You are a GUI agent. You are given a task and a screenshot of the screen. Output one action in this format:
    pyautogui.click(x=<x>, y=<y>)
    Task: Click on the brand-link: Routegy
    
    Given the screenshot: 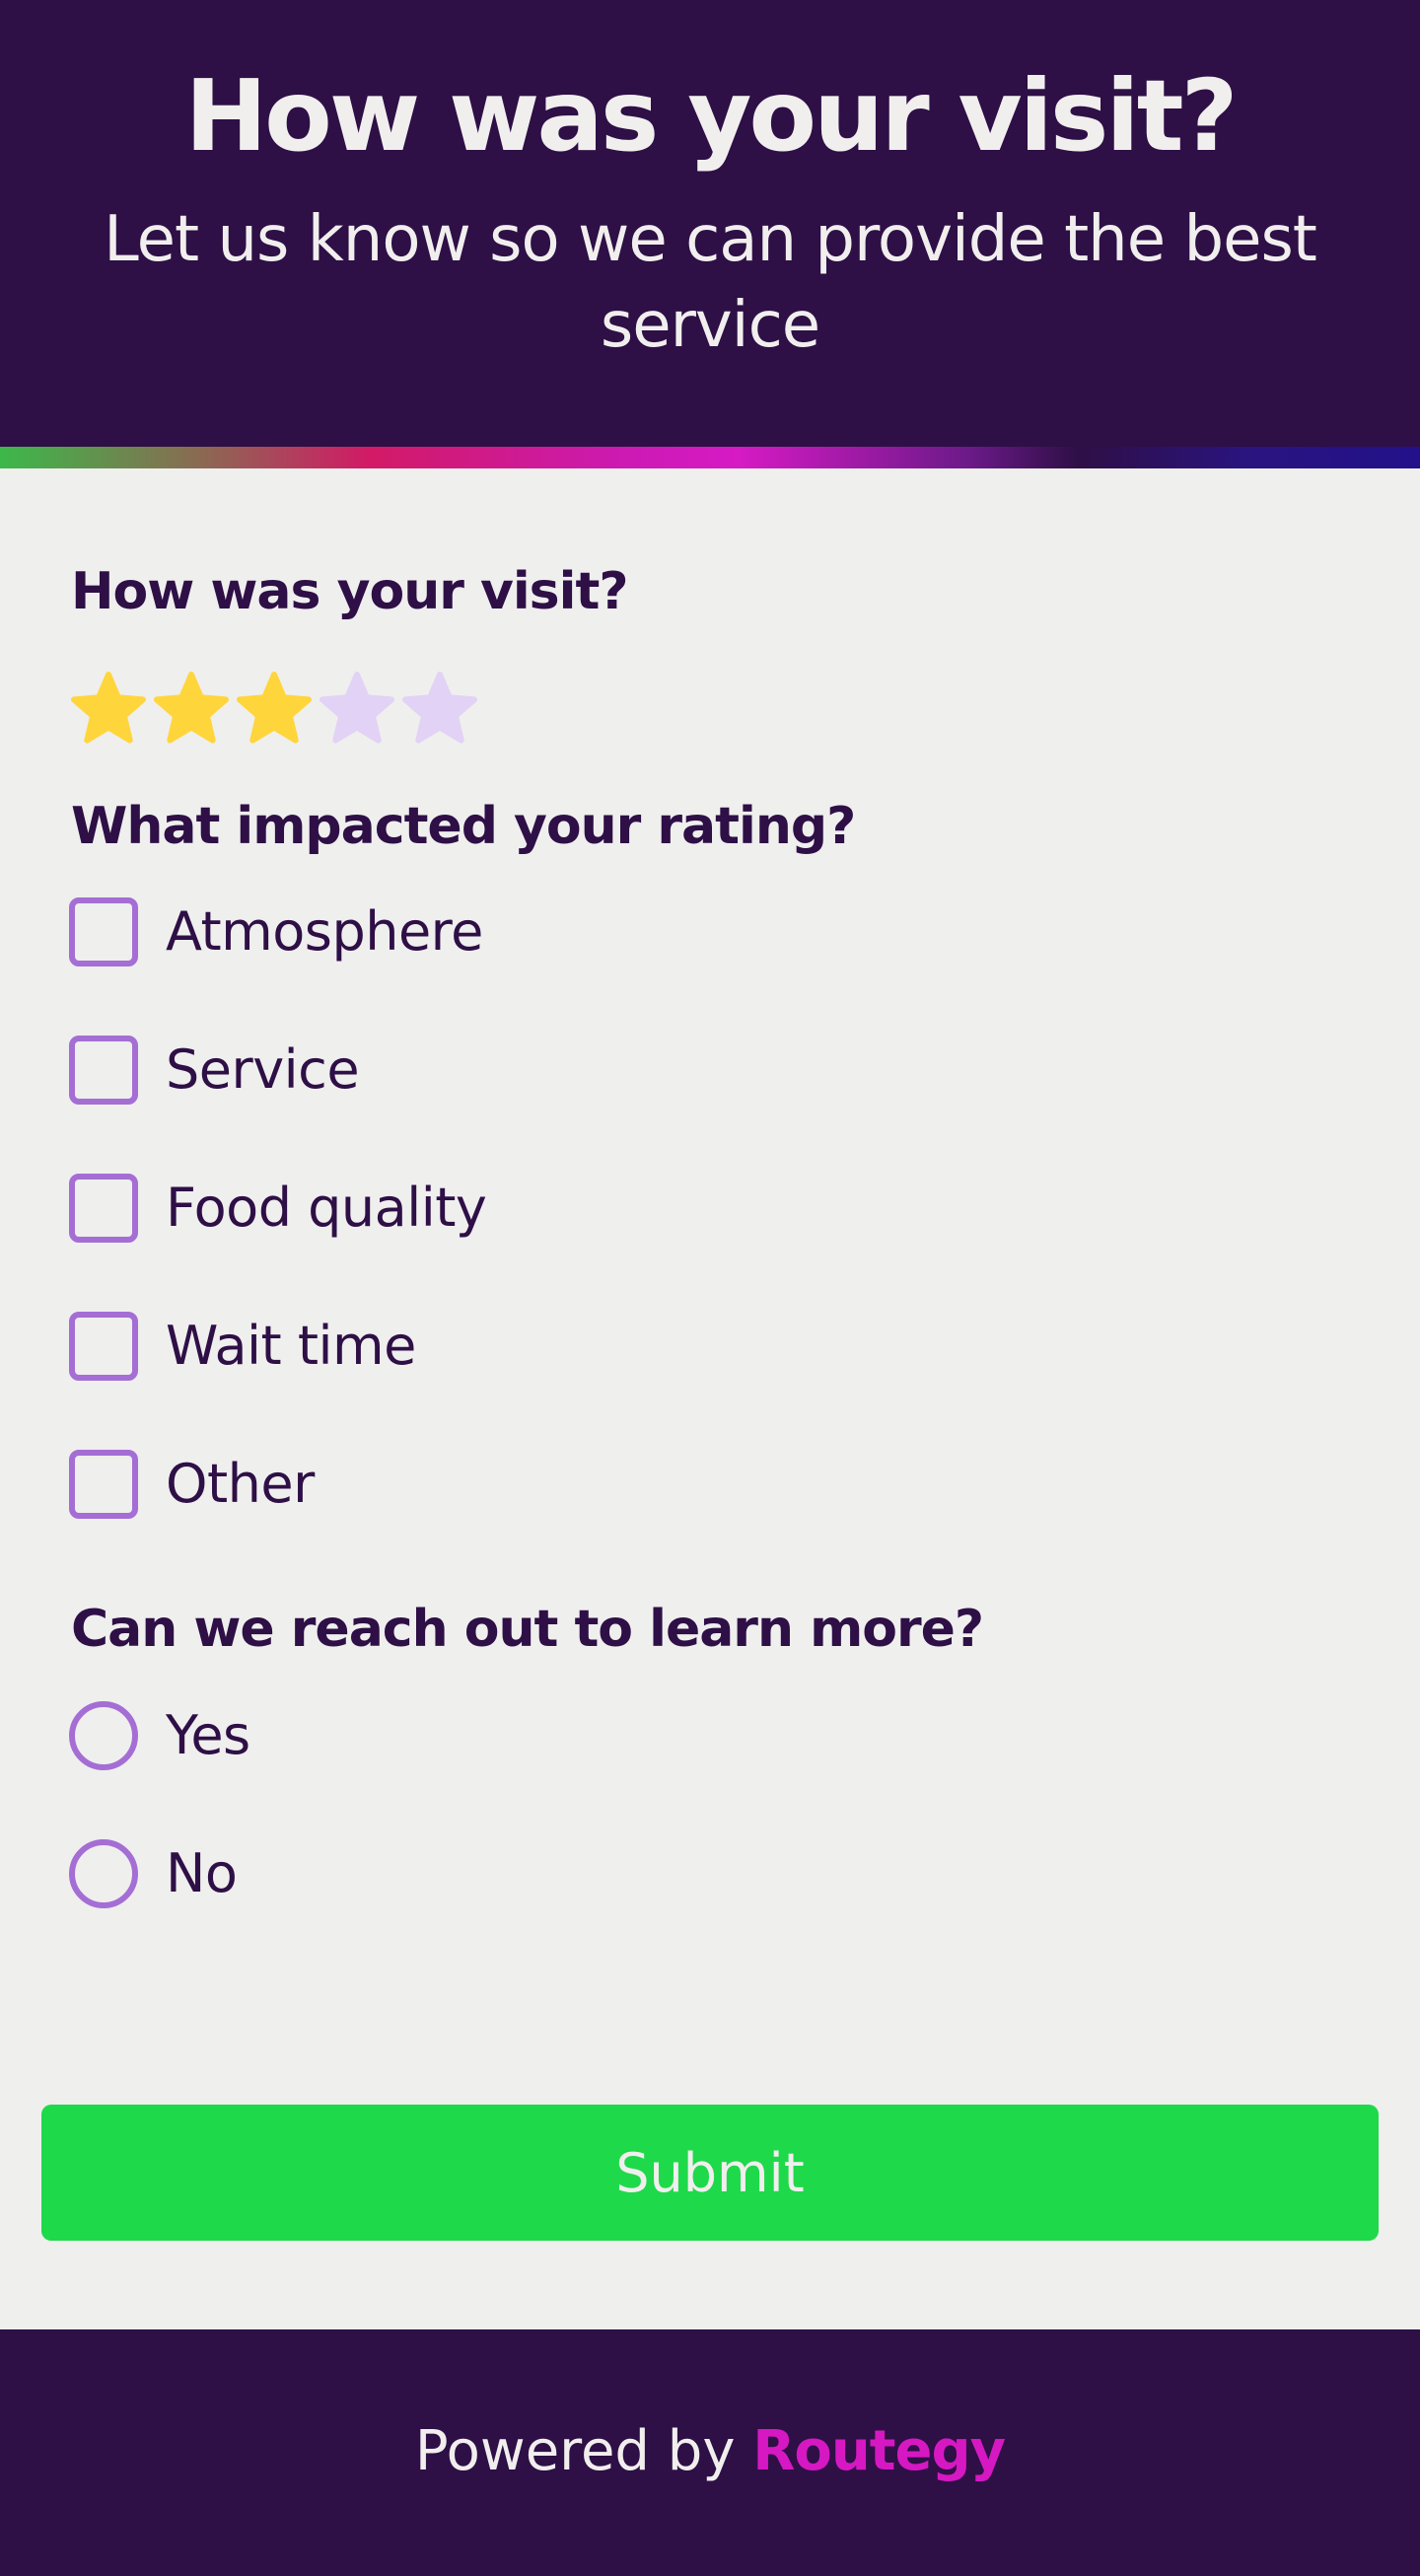 What is the action you would take?
    pyautogui.click(x=879, y=2451)
    